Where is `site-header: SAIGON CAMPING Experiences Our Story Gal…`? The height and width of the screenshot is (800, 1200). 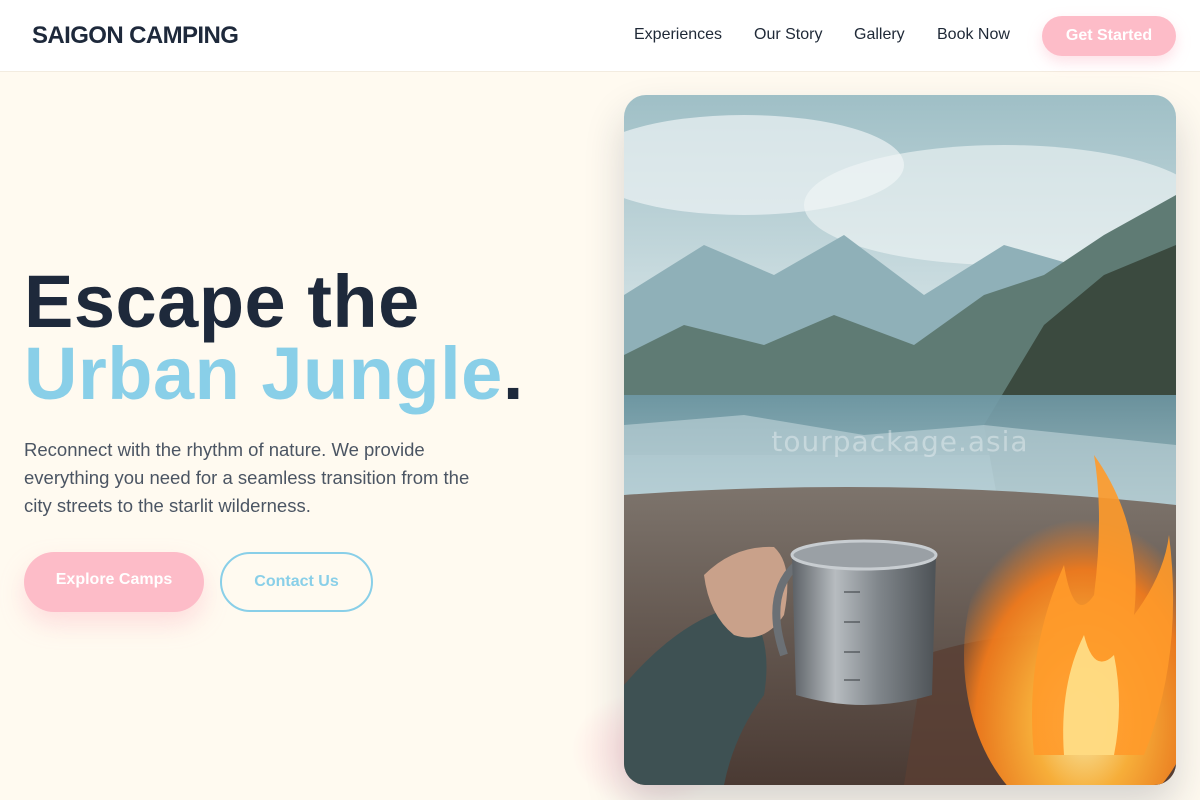
site-header: SAIGON CAMPING Experiences Our Story Gal… is located at coordinates (600, 36).